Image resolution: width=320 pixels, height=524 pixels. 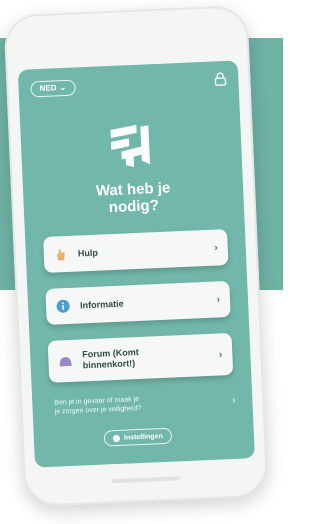 What do you see at coordinates (145, 480) in the screenshot?
I see `home-indicator` at bounding box center [145, 480].